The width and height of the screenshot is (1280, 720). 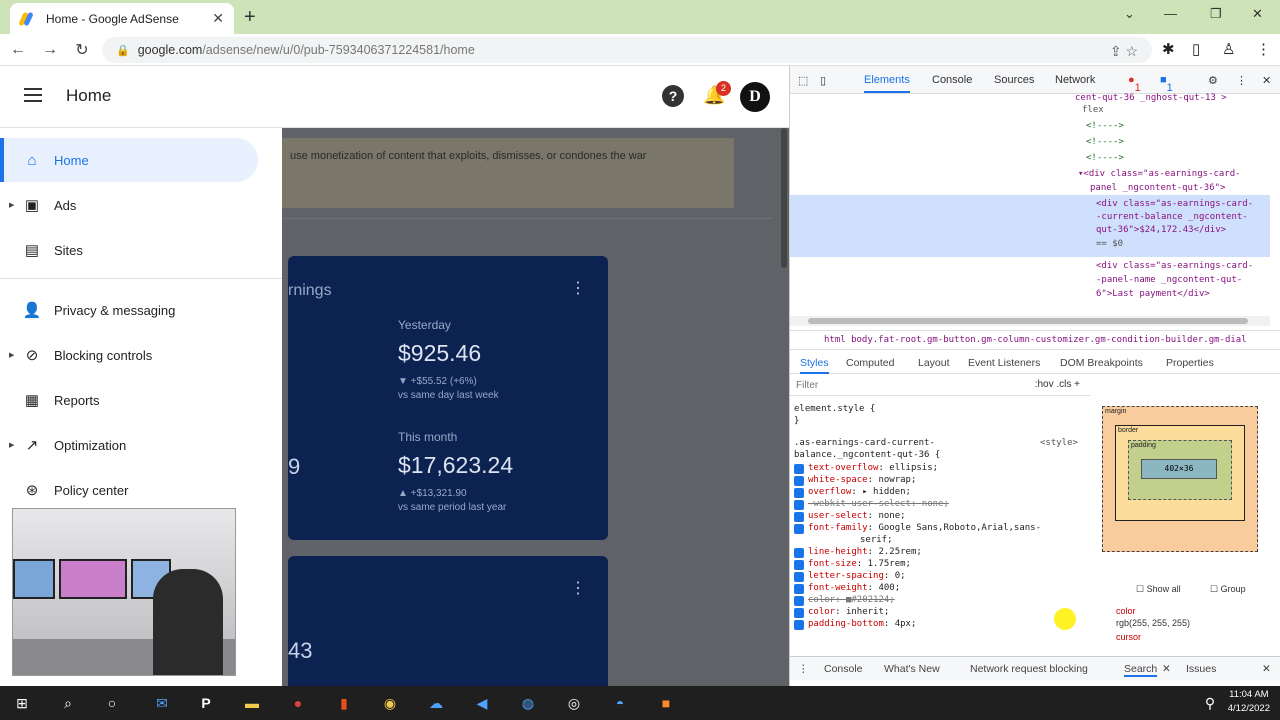 I want to click on system-clock: 11:04 AM 4/12/2022, so click(x=1249, y=702).